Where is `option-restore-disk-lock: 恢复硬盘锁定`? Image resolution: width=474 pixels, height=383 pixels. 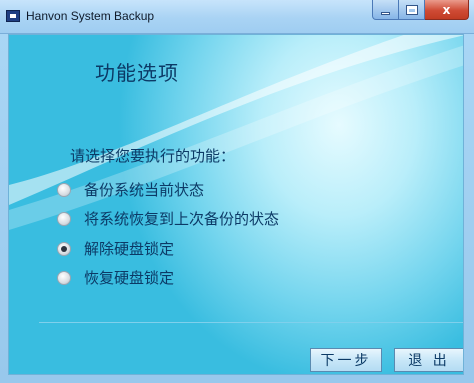 option-restore-disk-lock: 恢复硬盘锁定 is located at coordinates (115, 277).